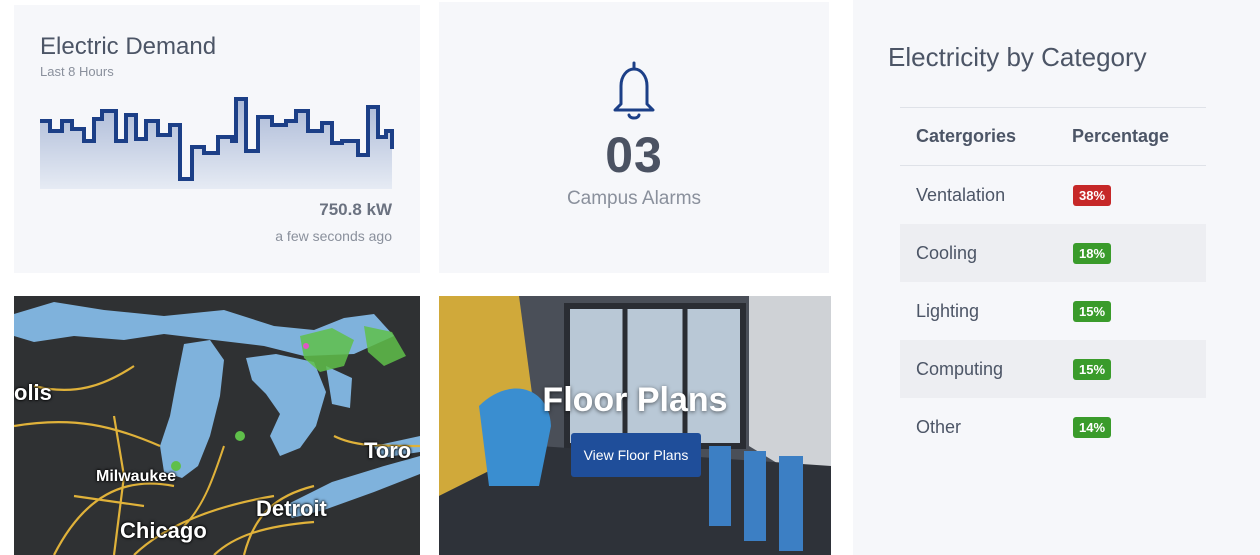 This screenshot has height=555, width=1260. What do you see at coordinates (961, 194) in the screenshot?
I see `category-name: Ventalation` at bounding box center [961, 194].